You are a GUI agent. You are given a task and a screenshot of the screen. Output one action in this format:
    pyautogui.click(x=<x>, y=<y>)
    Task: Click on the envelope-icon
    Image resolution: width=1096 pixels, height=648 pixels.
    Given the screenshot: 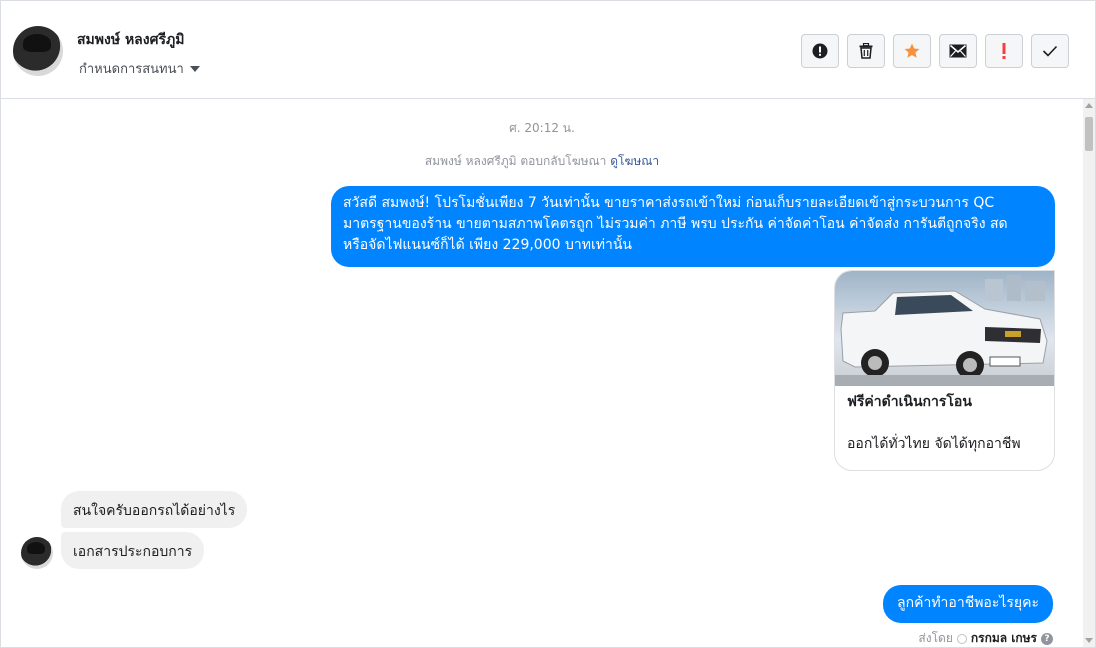 What is the action you would take?
    pyautogui.click(x=958, y=51)
    